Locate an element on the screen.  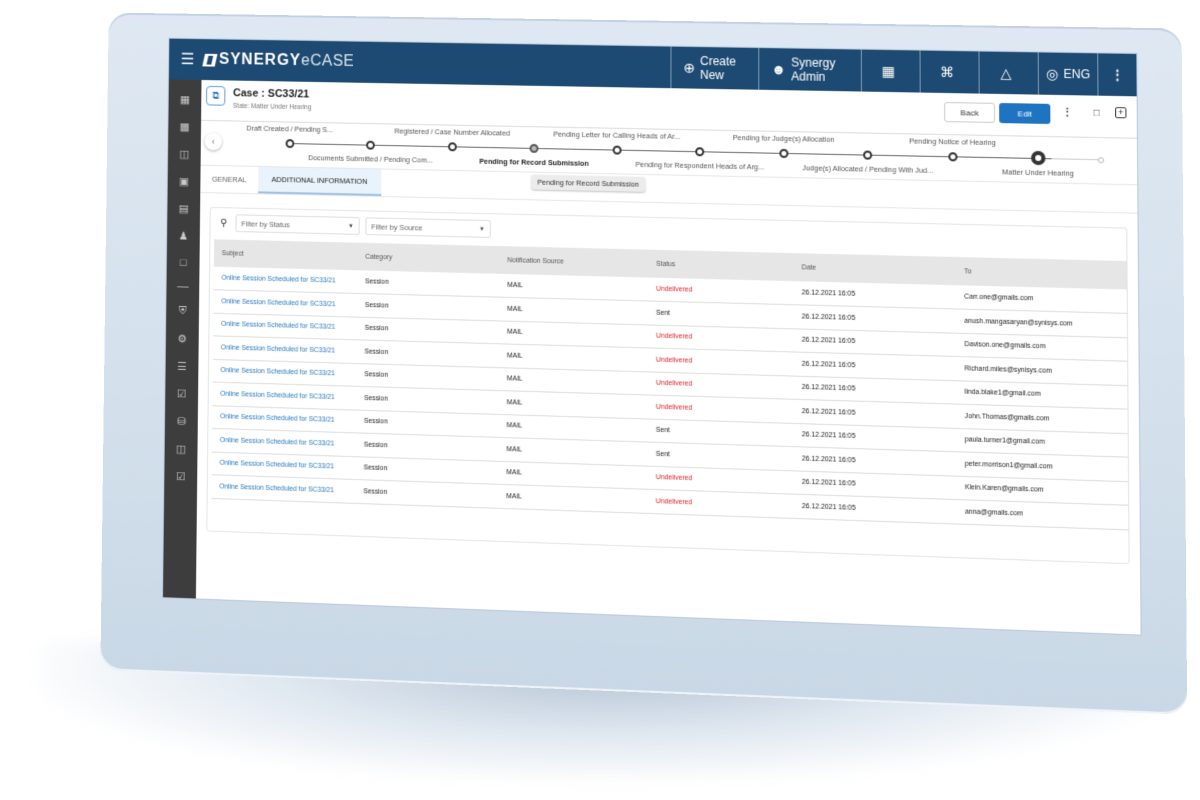
column-header-category: Category is located at coordinates (428, 258).